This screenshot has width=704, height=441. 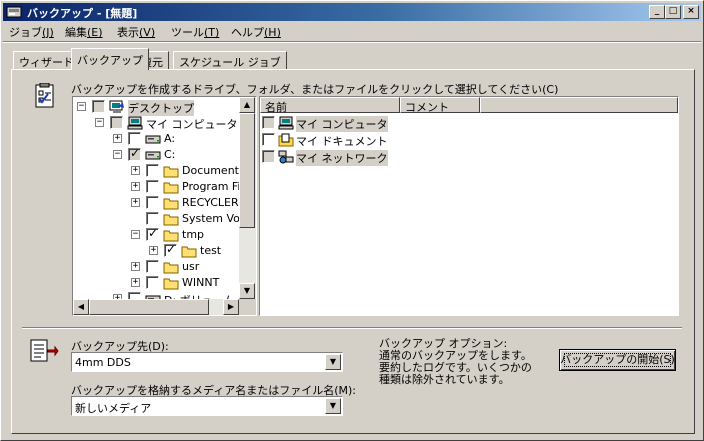 What do you see at coordinates (691, 12) in the screenshot?
I see `close-button: ×` at bounding box center [691, 12].